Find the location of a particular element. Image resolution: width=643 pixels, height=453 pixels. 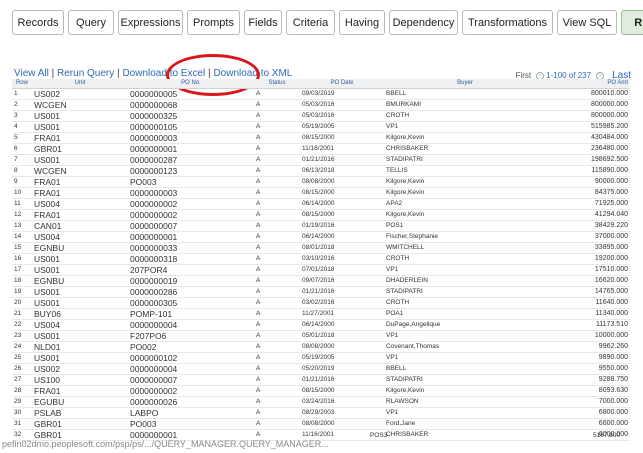

po-amount-cell: 9962.260 is located at coordinates (588, 347).